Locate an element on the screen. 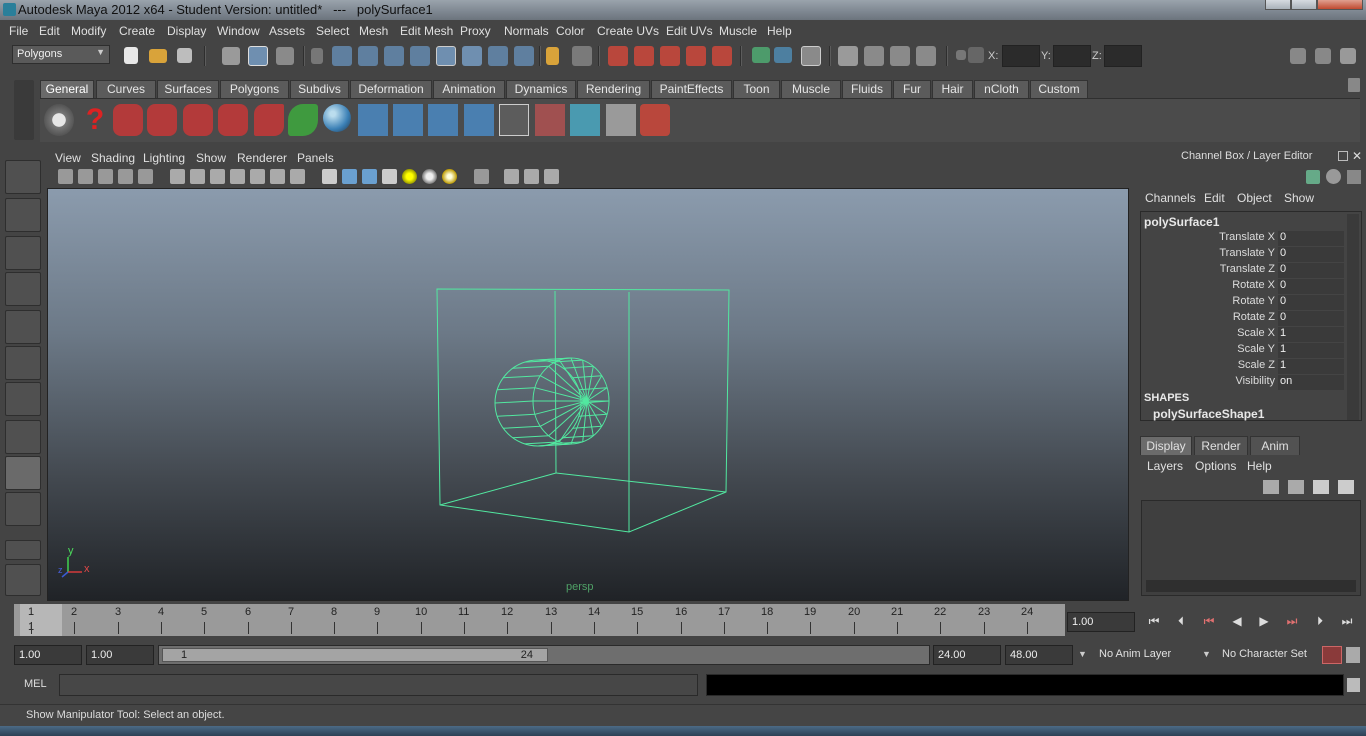 The height and width of the screenshot is (736, 1366). shelf-tab-subdivs: Subdivs is located at coordinates (319, 89).